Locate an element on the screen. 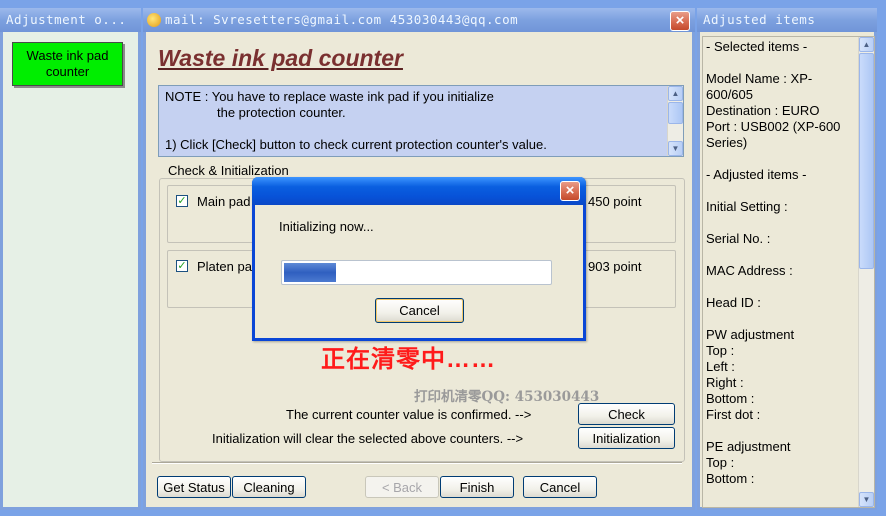 Image resolution: width=886 pixels, height=516 pixels. adjusted-item-line: PE adjustment is located at coordinates (748, 446).